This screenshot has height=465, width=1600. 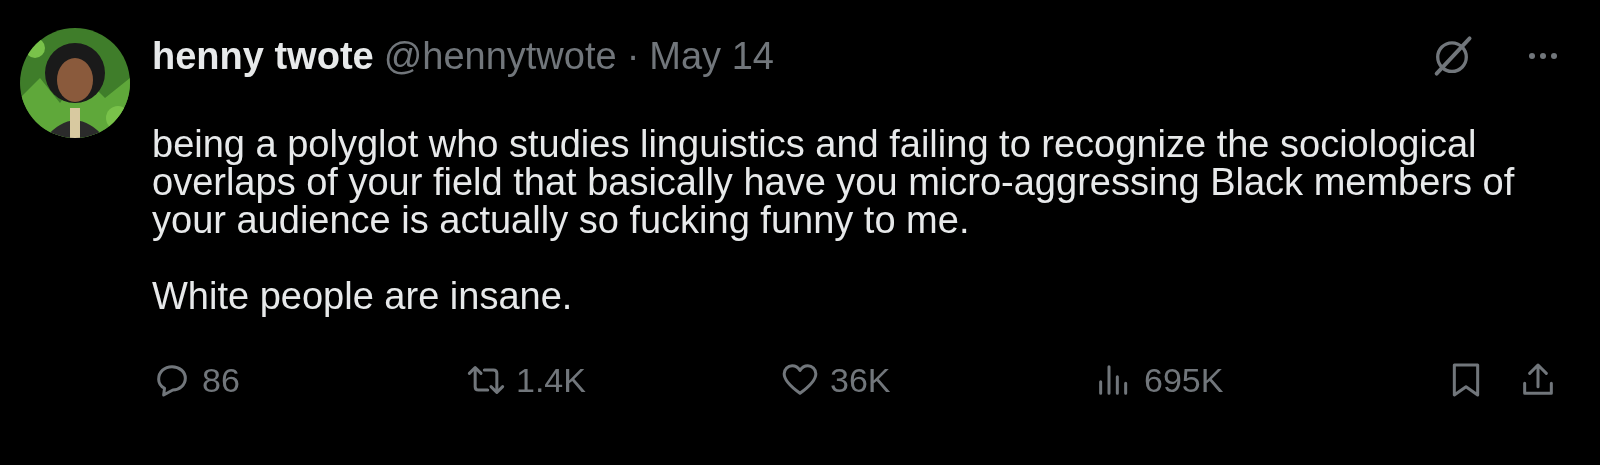 What do you see at coordinates (263, 56) in the screenshot?
I see `author-name: henny twote` at bounding box center [263, 56].